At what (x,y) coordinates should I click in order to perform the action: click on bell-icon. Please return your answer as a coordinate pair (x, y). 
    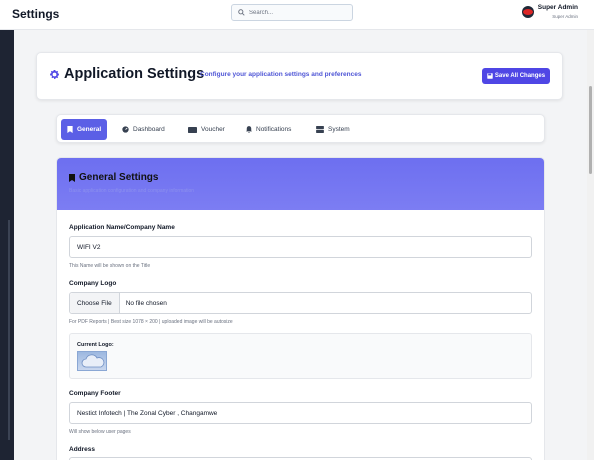
    Looking at the image, I should click on (249, 129).